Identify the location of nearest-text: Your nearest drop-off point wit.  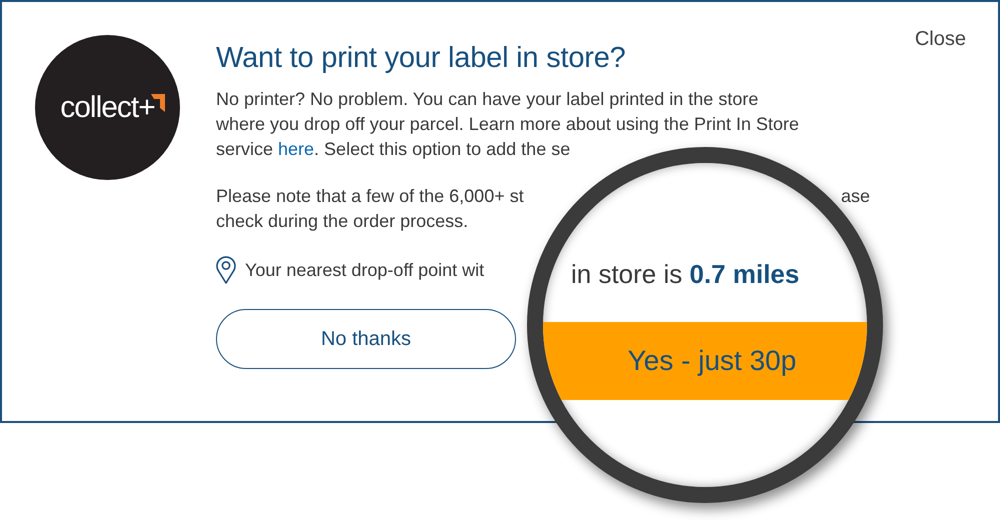
(364, 270).